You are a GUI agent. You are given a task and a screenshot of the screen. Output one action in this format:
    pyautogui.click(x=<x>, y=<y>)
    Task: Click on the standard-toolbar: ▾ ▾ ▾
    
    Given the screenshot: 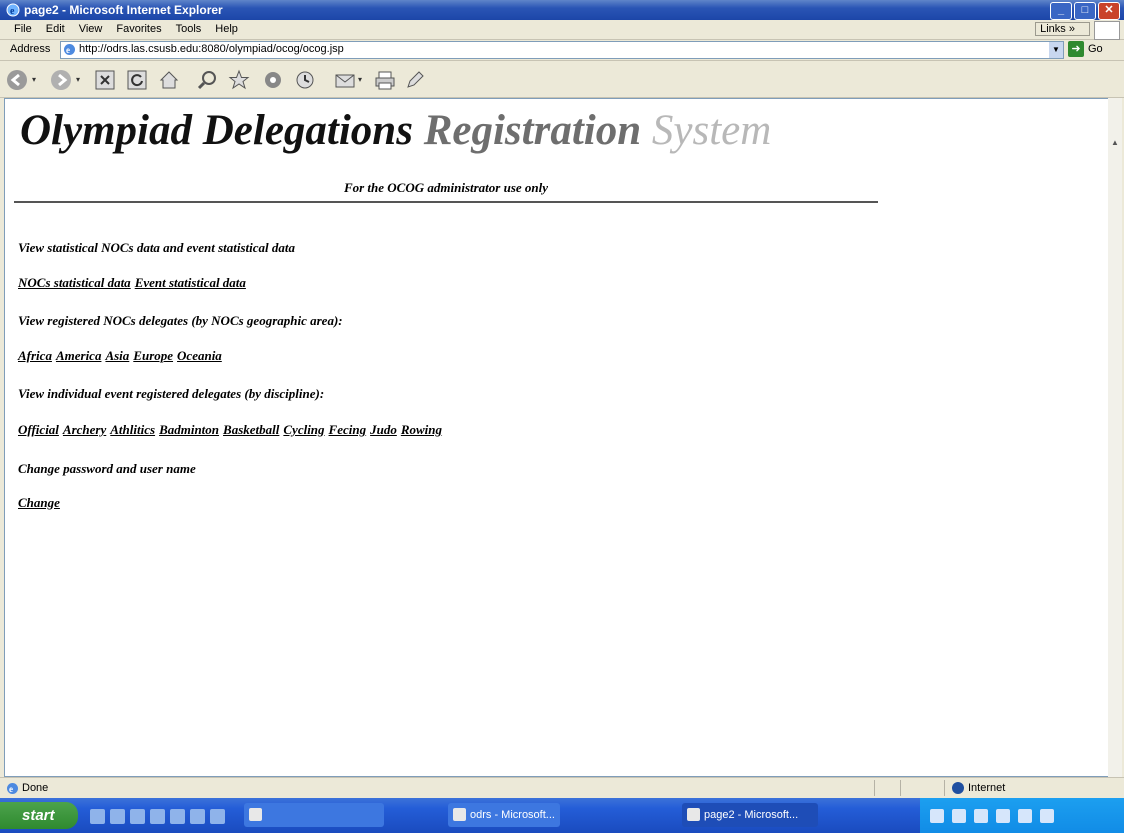 What is the action you would take?
    pyautogui.click(x=562, y=79)
    